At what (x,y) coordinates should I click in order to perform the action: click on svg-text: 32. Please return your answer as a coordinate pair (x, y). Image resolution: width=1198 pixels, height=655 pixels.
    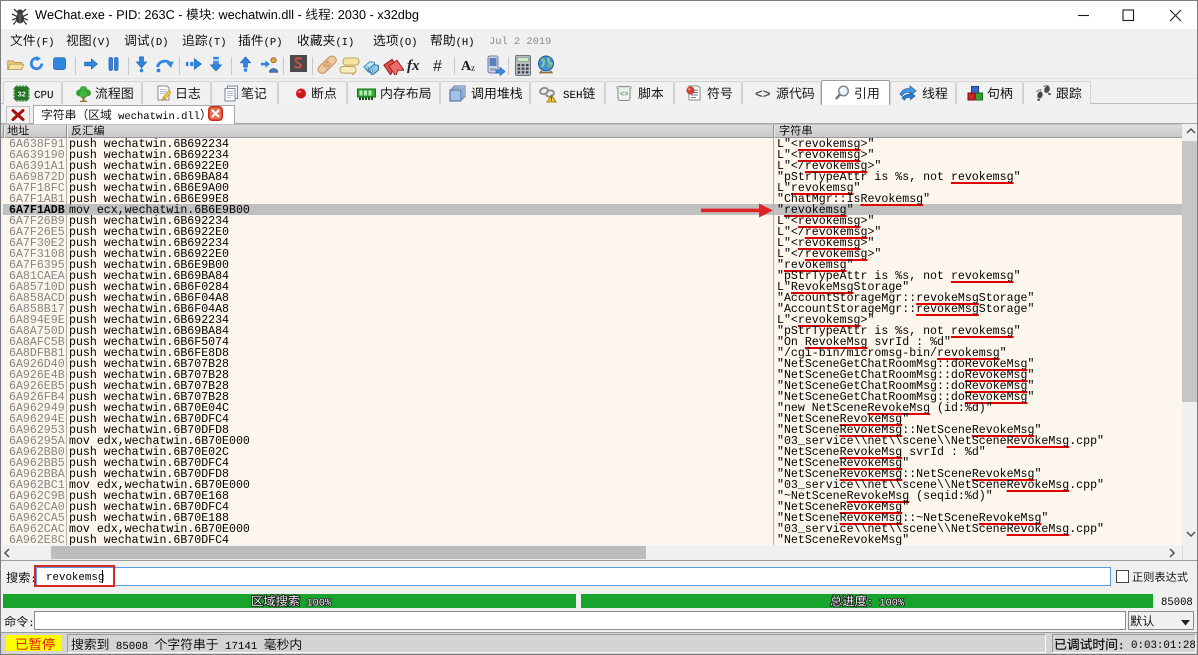
    Looking at the image, I should click on (22, 94).